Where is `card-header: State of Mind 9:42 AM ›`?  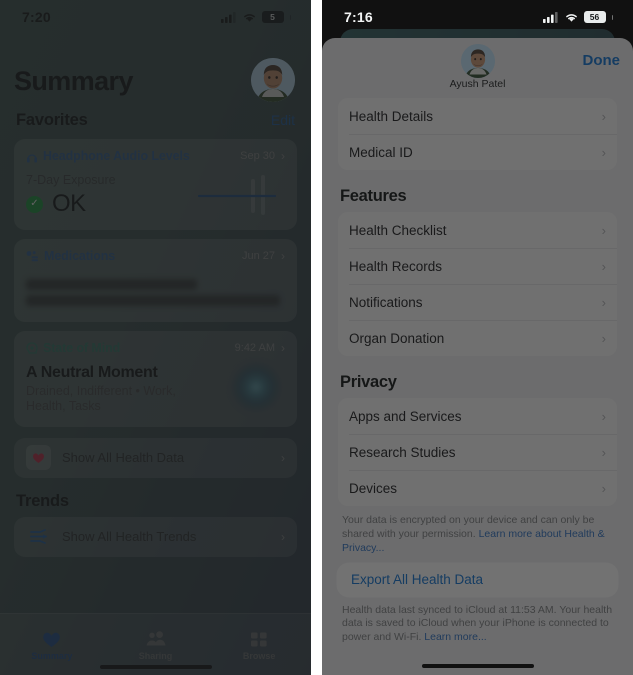
card-header: State of Mind 9:42 AM › is located at coordinates (155, 348).